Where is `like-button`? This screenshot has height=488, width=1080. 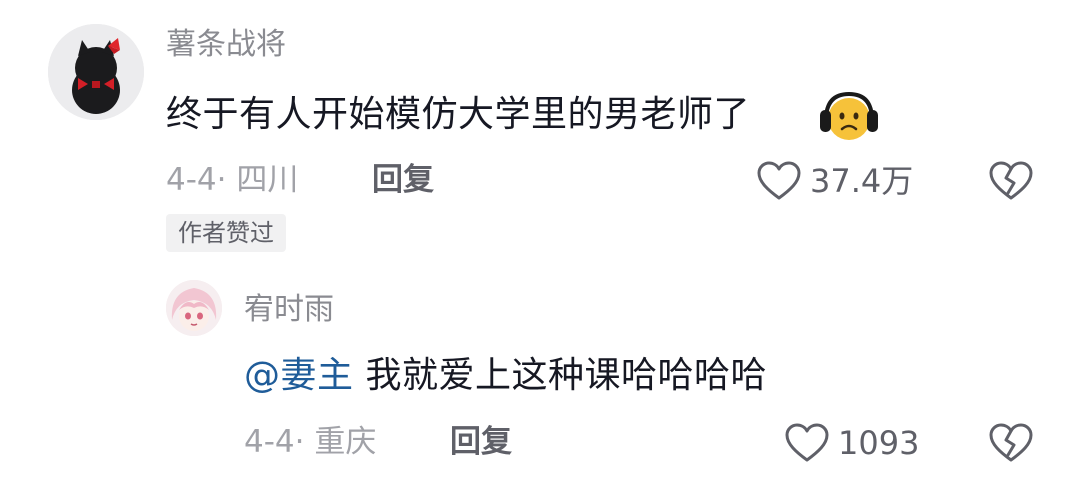
like-button is located at coordinates (779, 181).